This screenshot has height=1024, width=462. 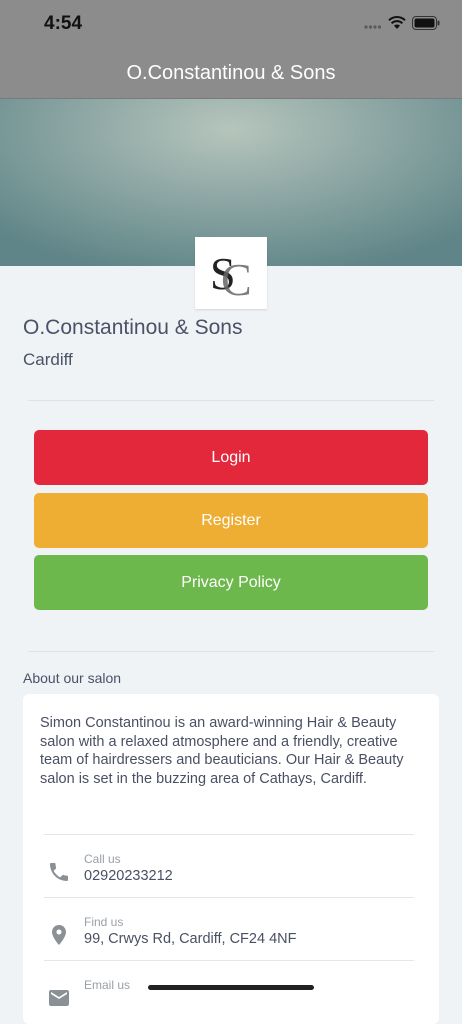 What do you see at coordinates (231, 582) in the screenshot?
I see `privacy-policy-button: Privacy Policy` at bounding box center [231, 582].